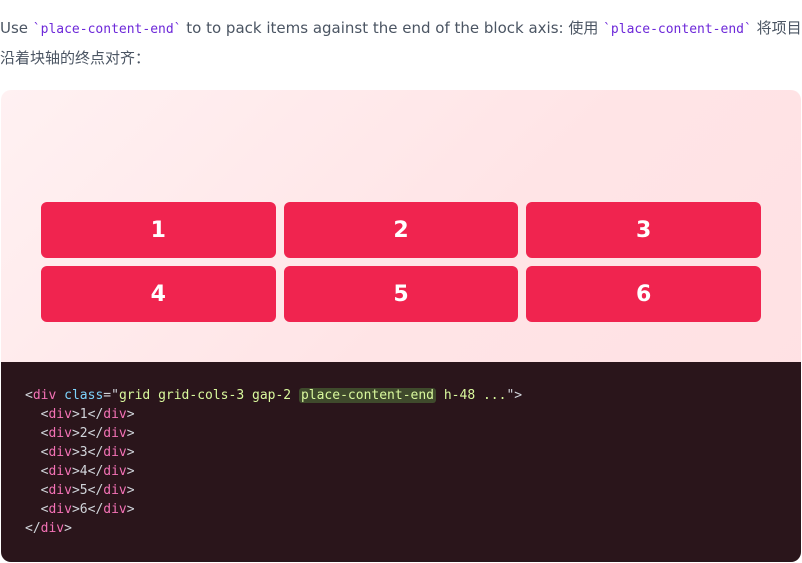 This screenshot has height=563, width=802. What do you see at coordinates (83, 414) in the screenshot?
I see `code-child-text: 1` at bounding box center [83, 414].